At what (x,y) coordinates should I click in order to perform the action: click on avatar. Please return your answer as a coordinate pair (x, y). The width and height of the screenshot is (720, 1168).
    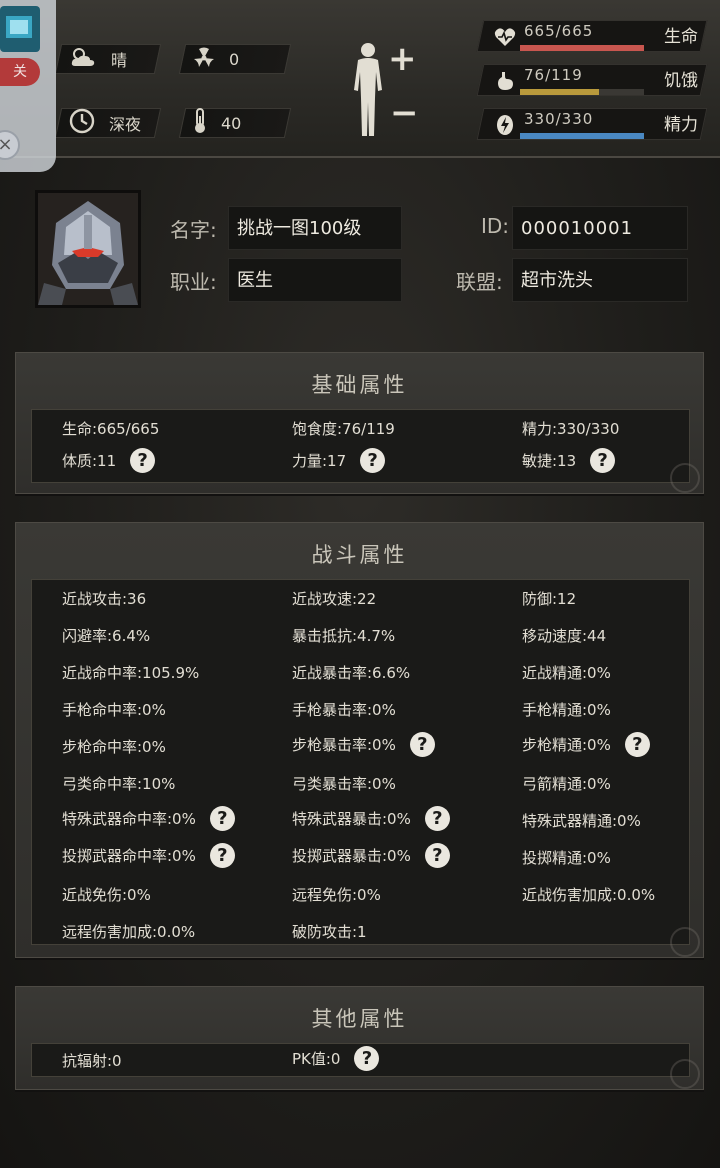
    Looking at the image, I should click on (88, 249).